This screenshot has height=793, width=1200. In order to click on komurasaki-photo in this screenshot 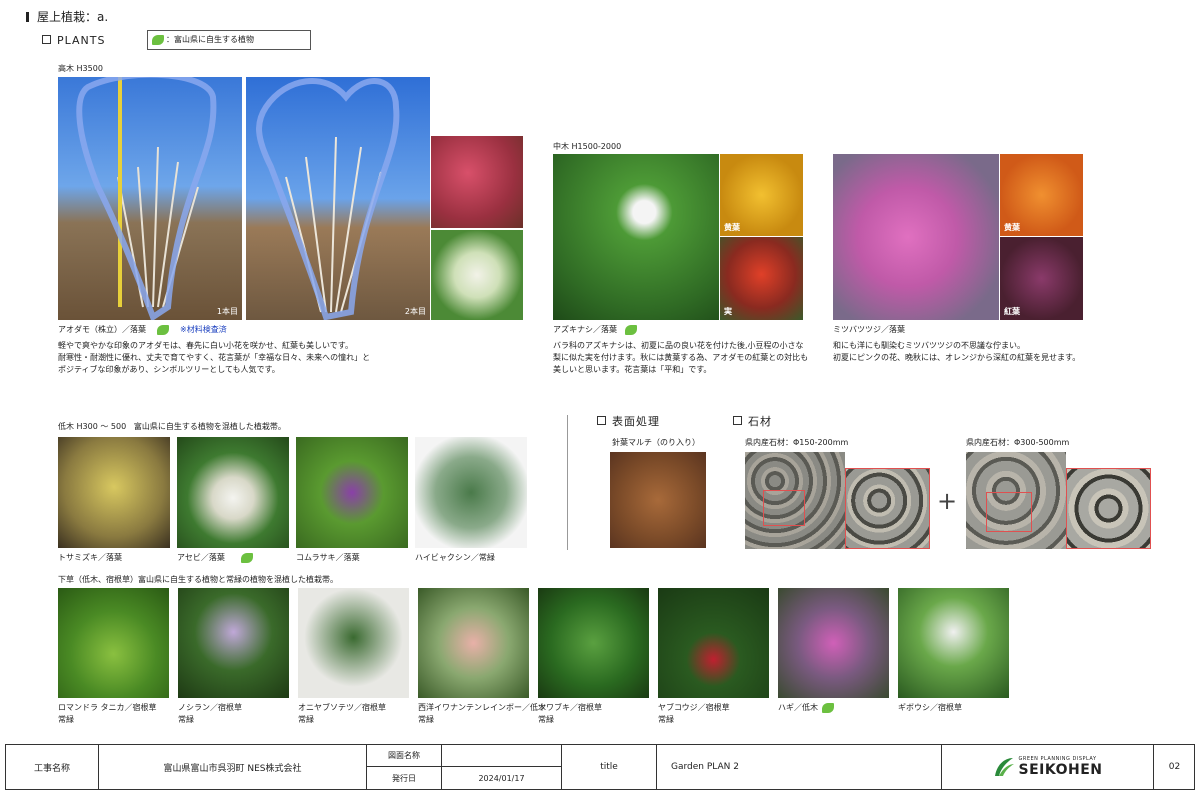, I will do `click(352, 492)`.